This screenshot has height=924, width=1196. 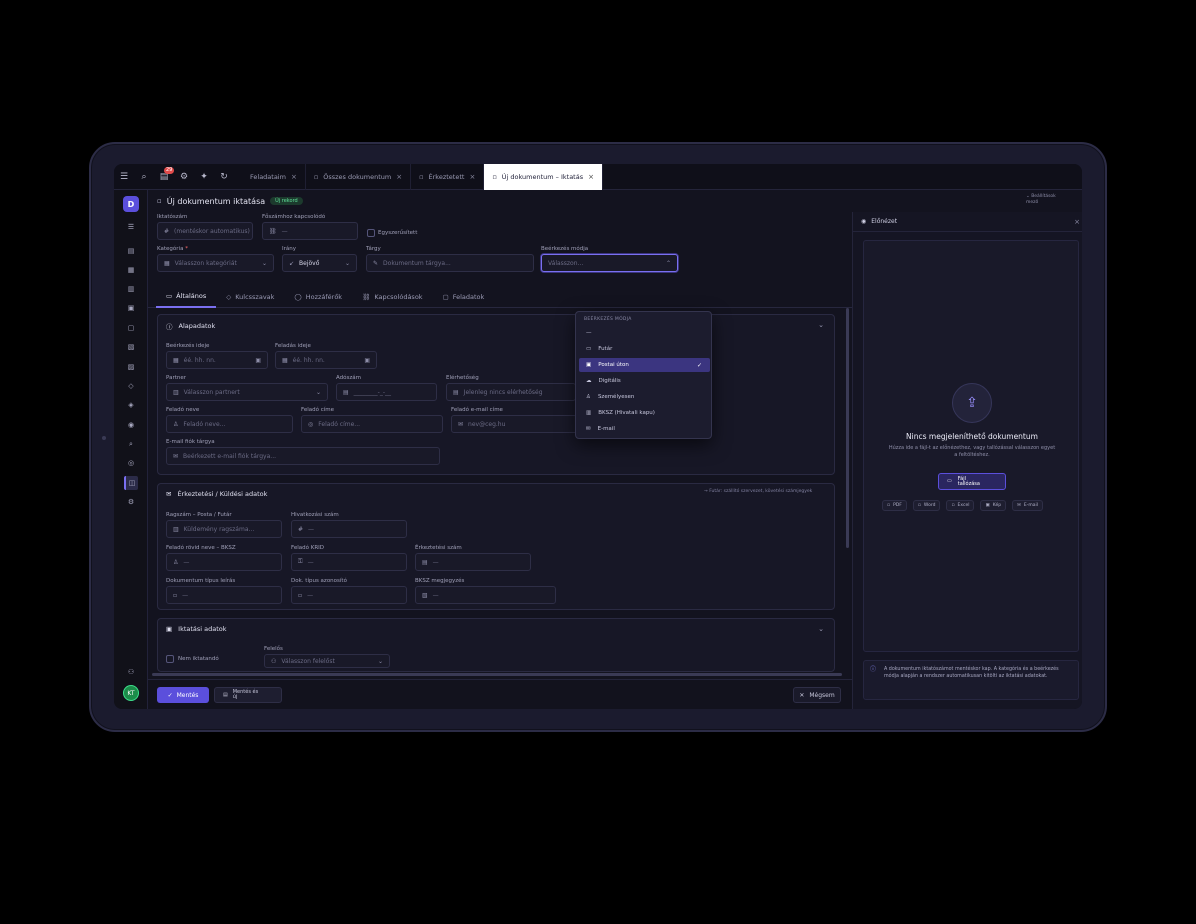 What do you see at coordinates (386, 392) in the screenshot?
I see `adoszam-input: ▤ ________-_-__` at bounding box center [386, 392].